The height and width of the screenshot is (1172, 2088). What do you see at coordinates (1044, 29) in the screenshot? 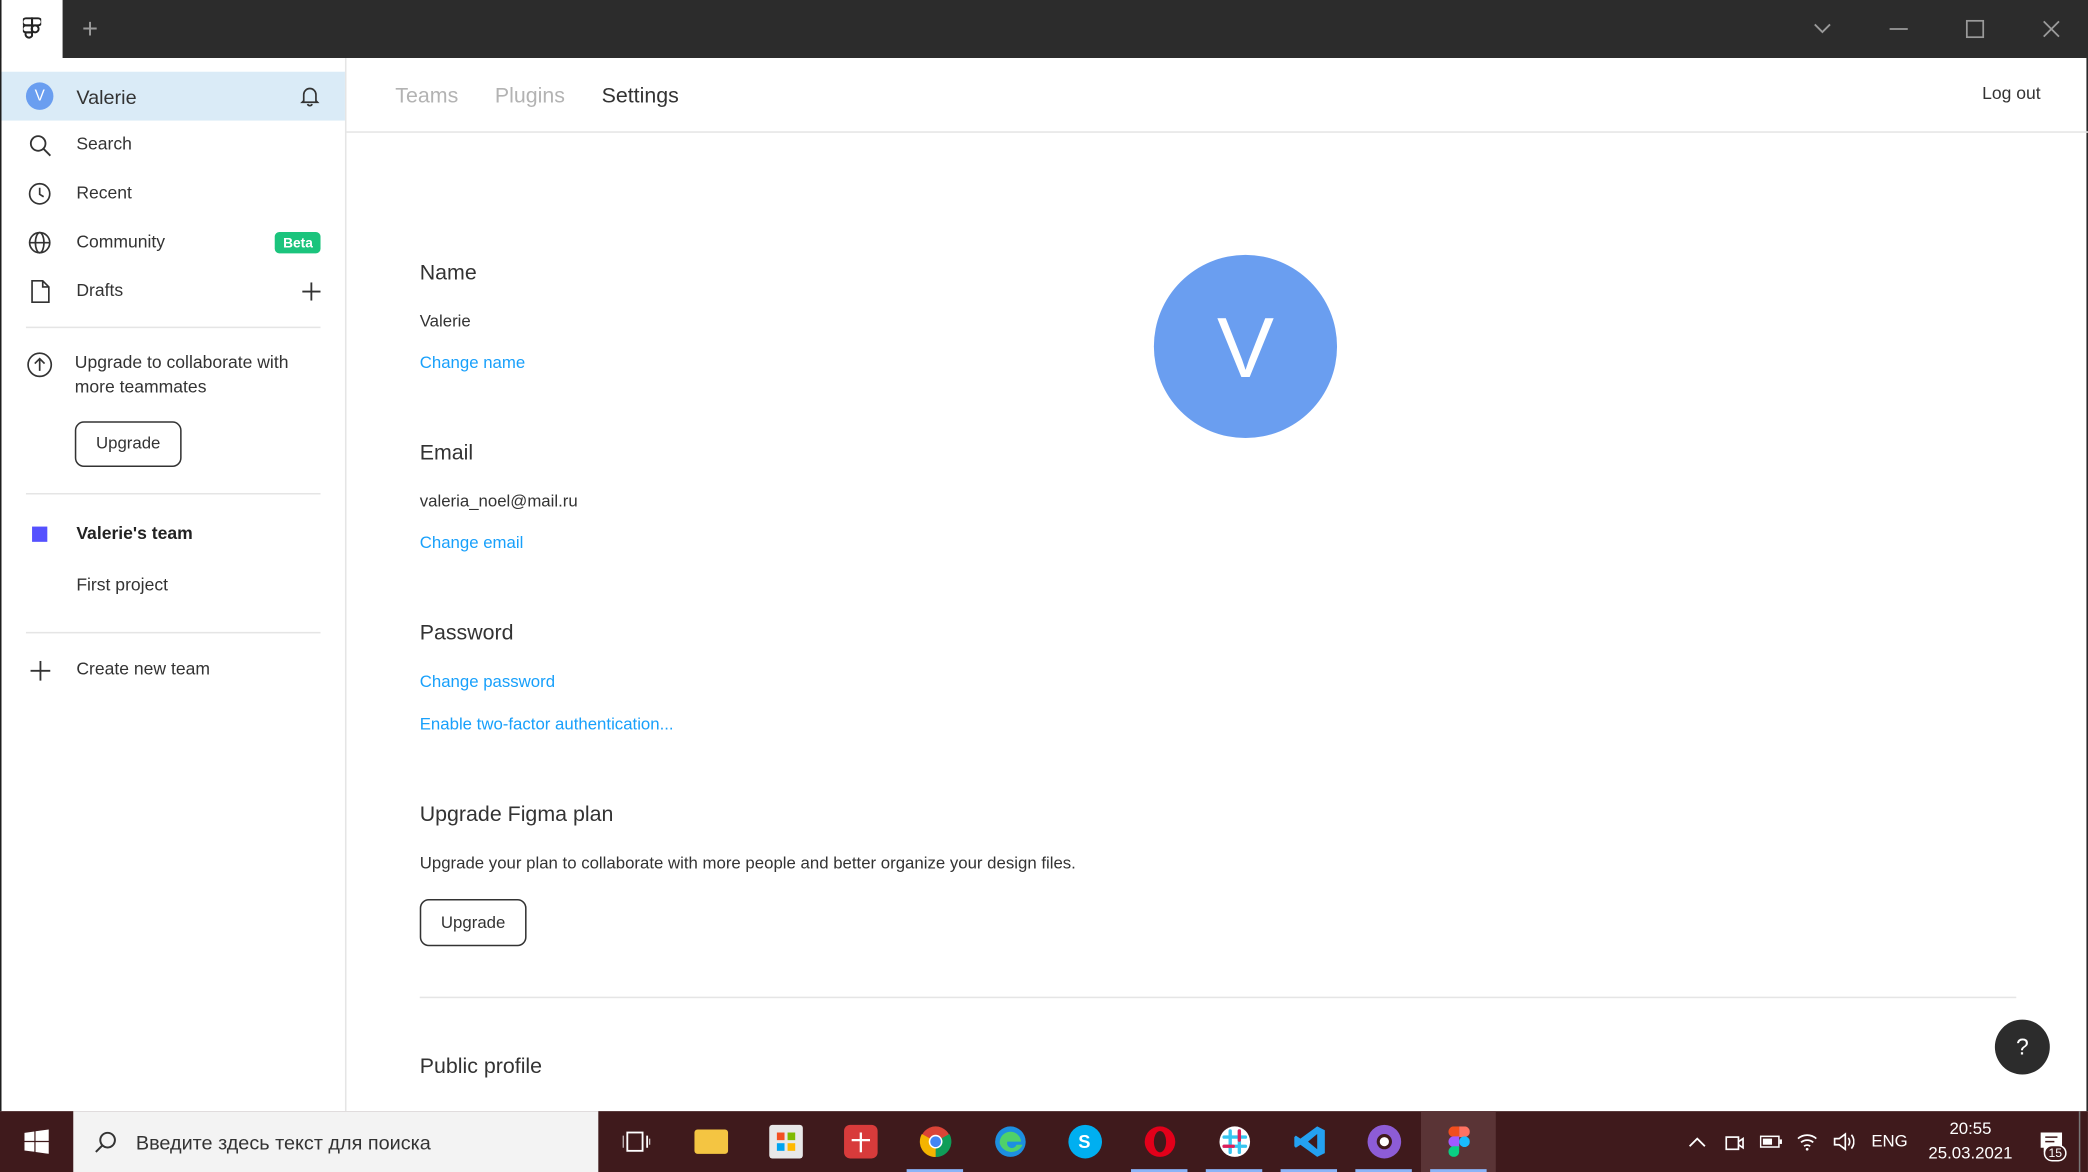
I see `title-bar: +` at bounding box center [1044, 29].